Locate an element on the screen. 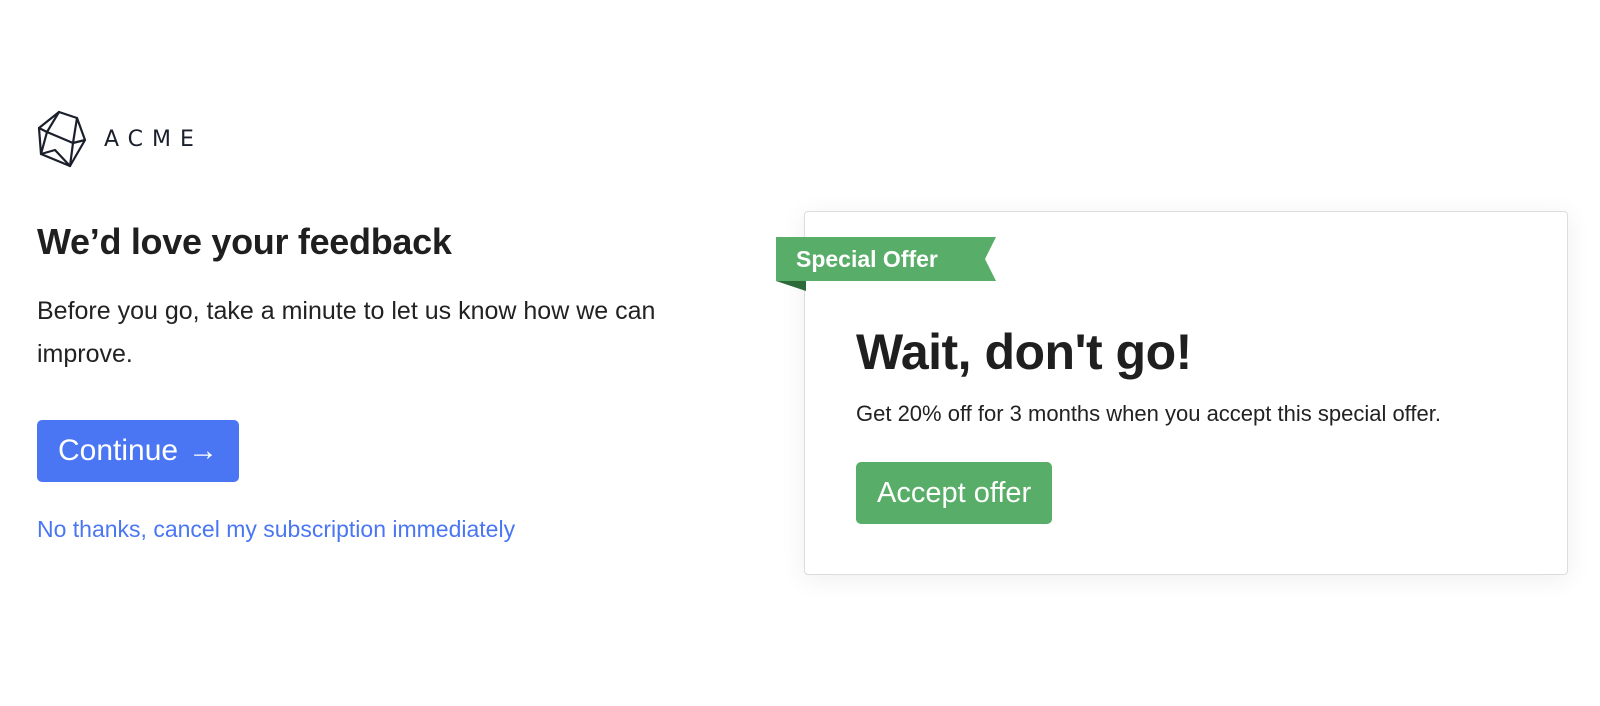 The width and height of the screenshot is (1600, 706). continue-button-label: Continue is located at coordinates (118, 450).